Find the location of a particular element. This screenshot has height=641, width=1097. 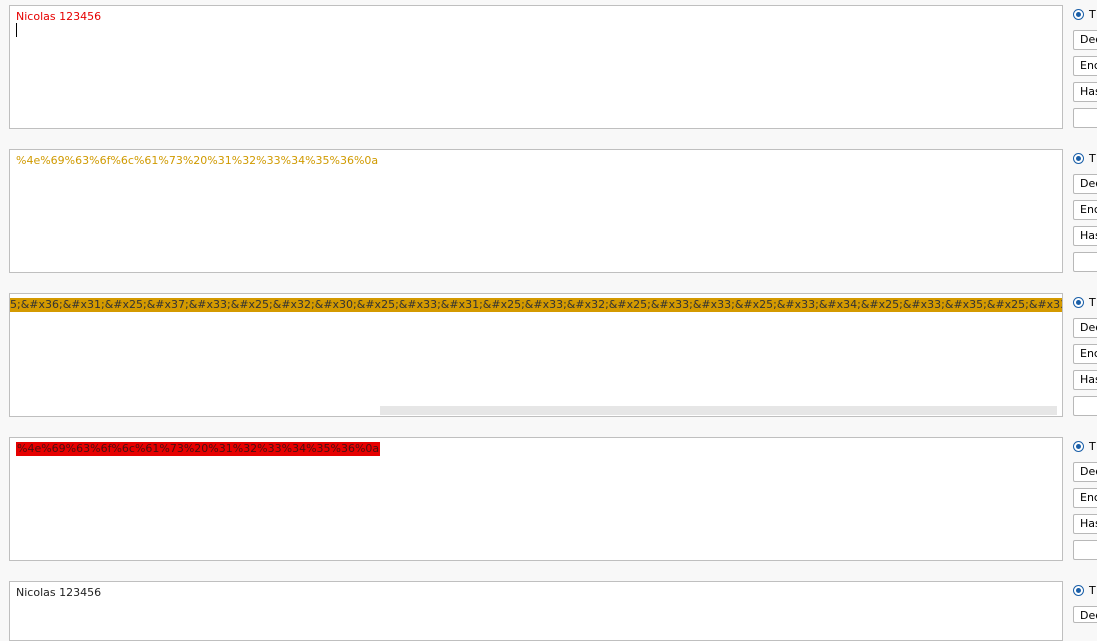

text-content-5: Nicolas 123456 is located at coordinates (59, 592).